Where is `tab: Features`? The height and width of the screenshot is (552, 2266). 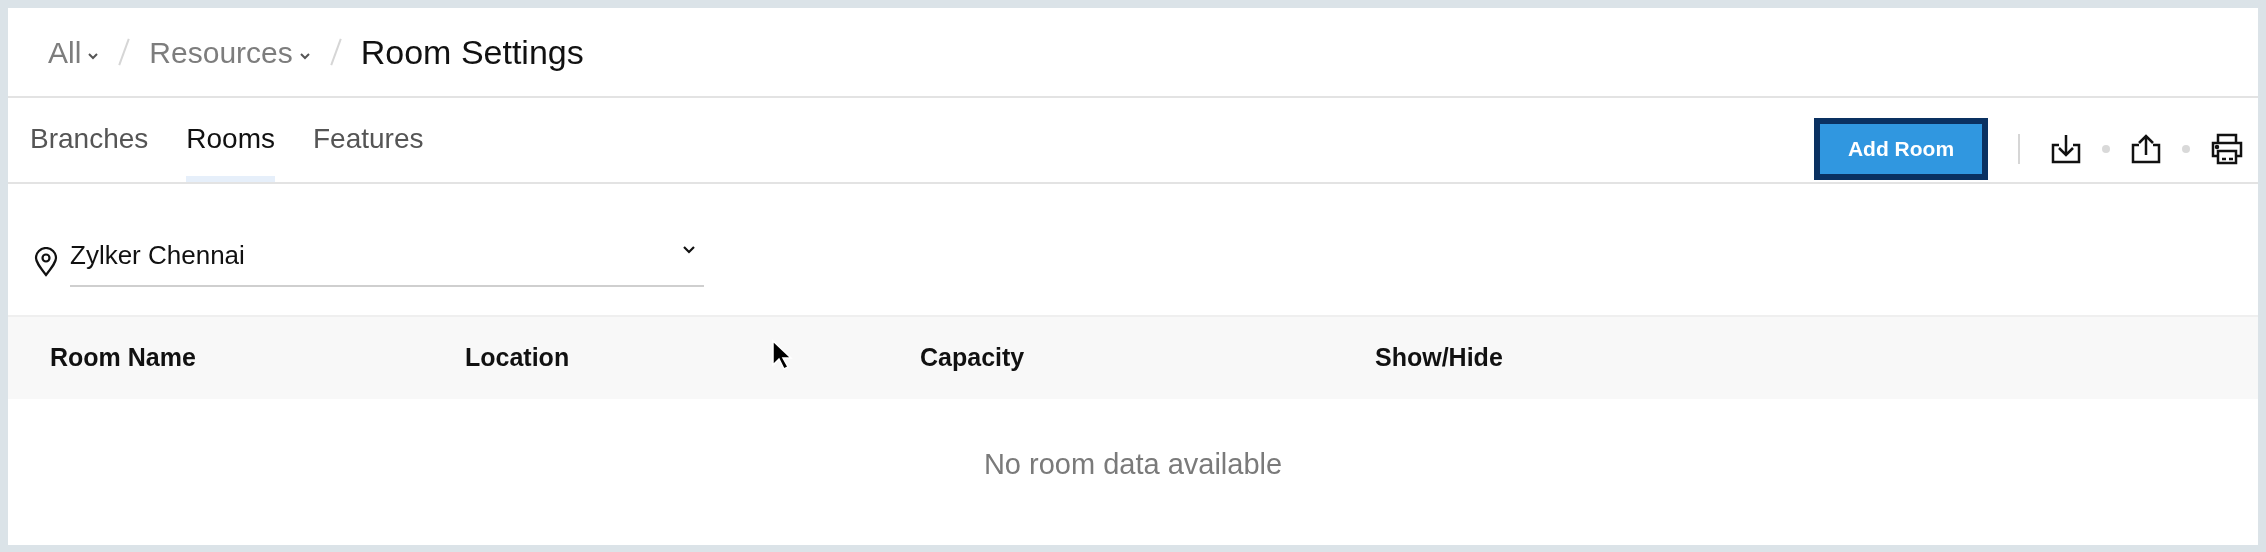
tab: Features is located at coordinates (368, 140).